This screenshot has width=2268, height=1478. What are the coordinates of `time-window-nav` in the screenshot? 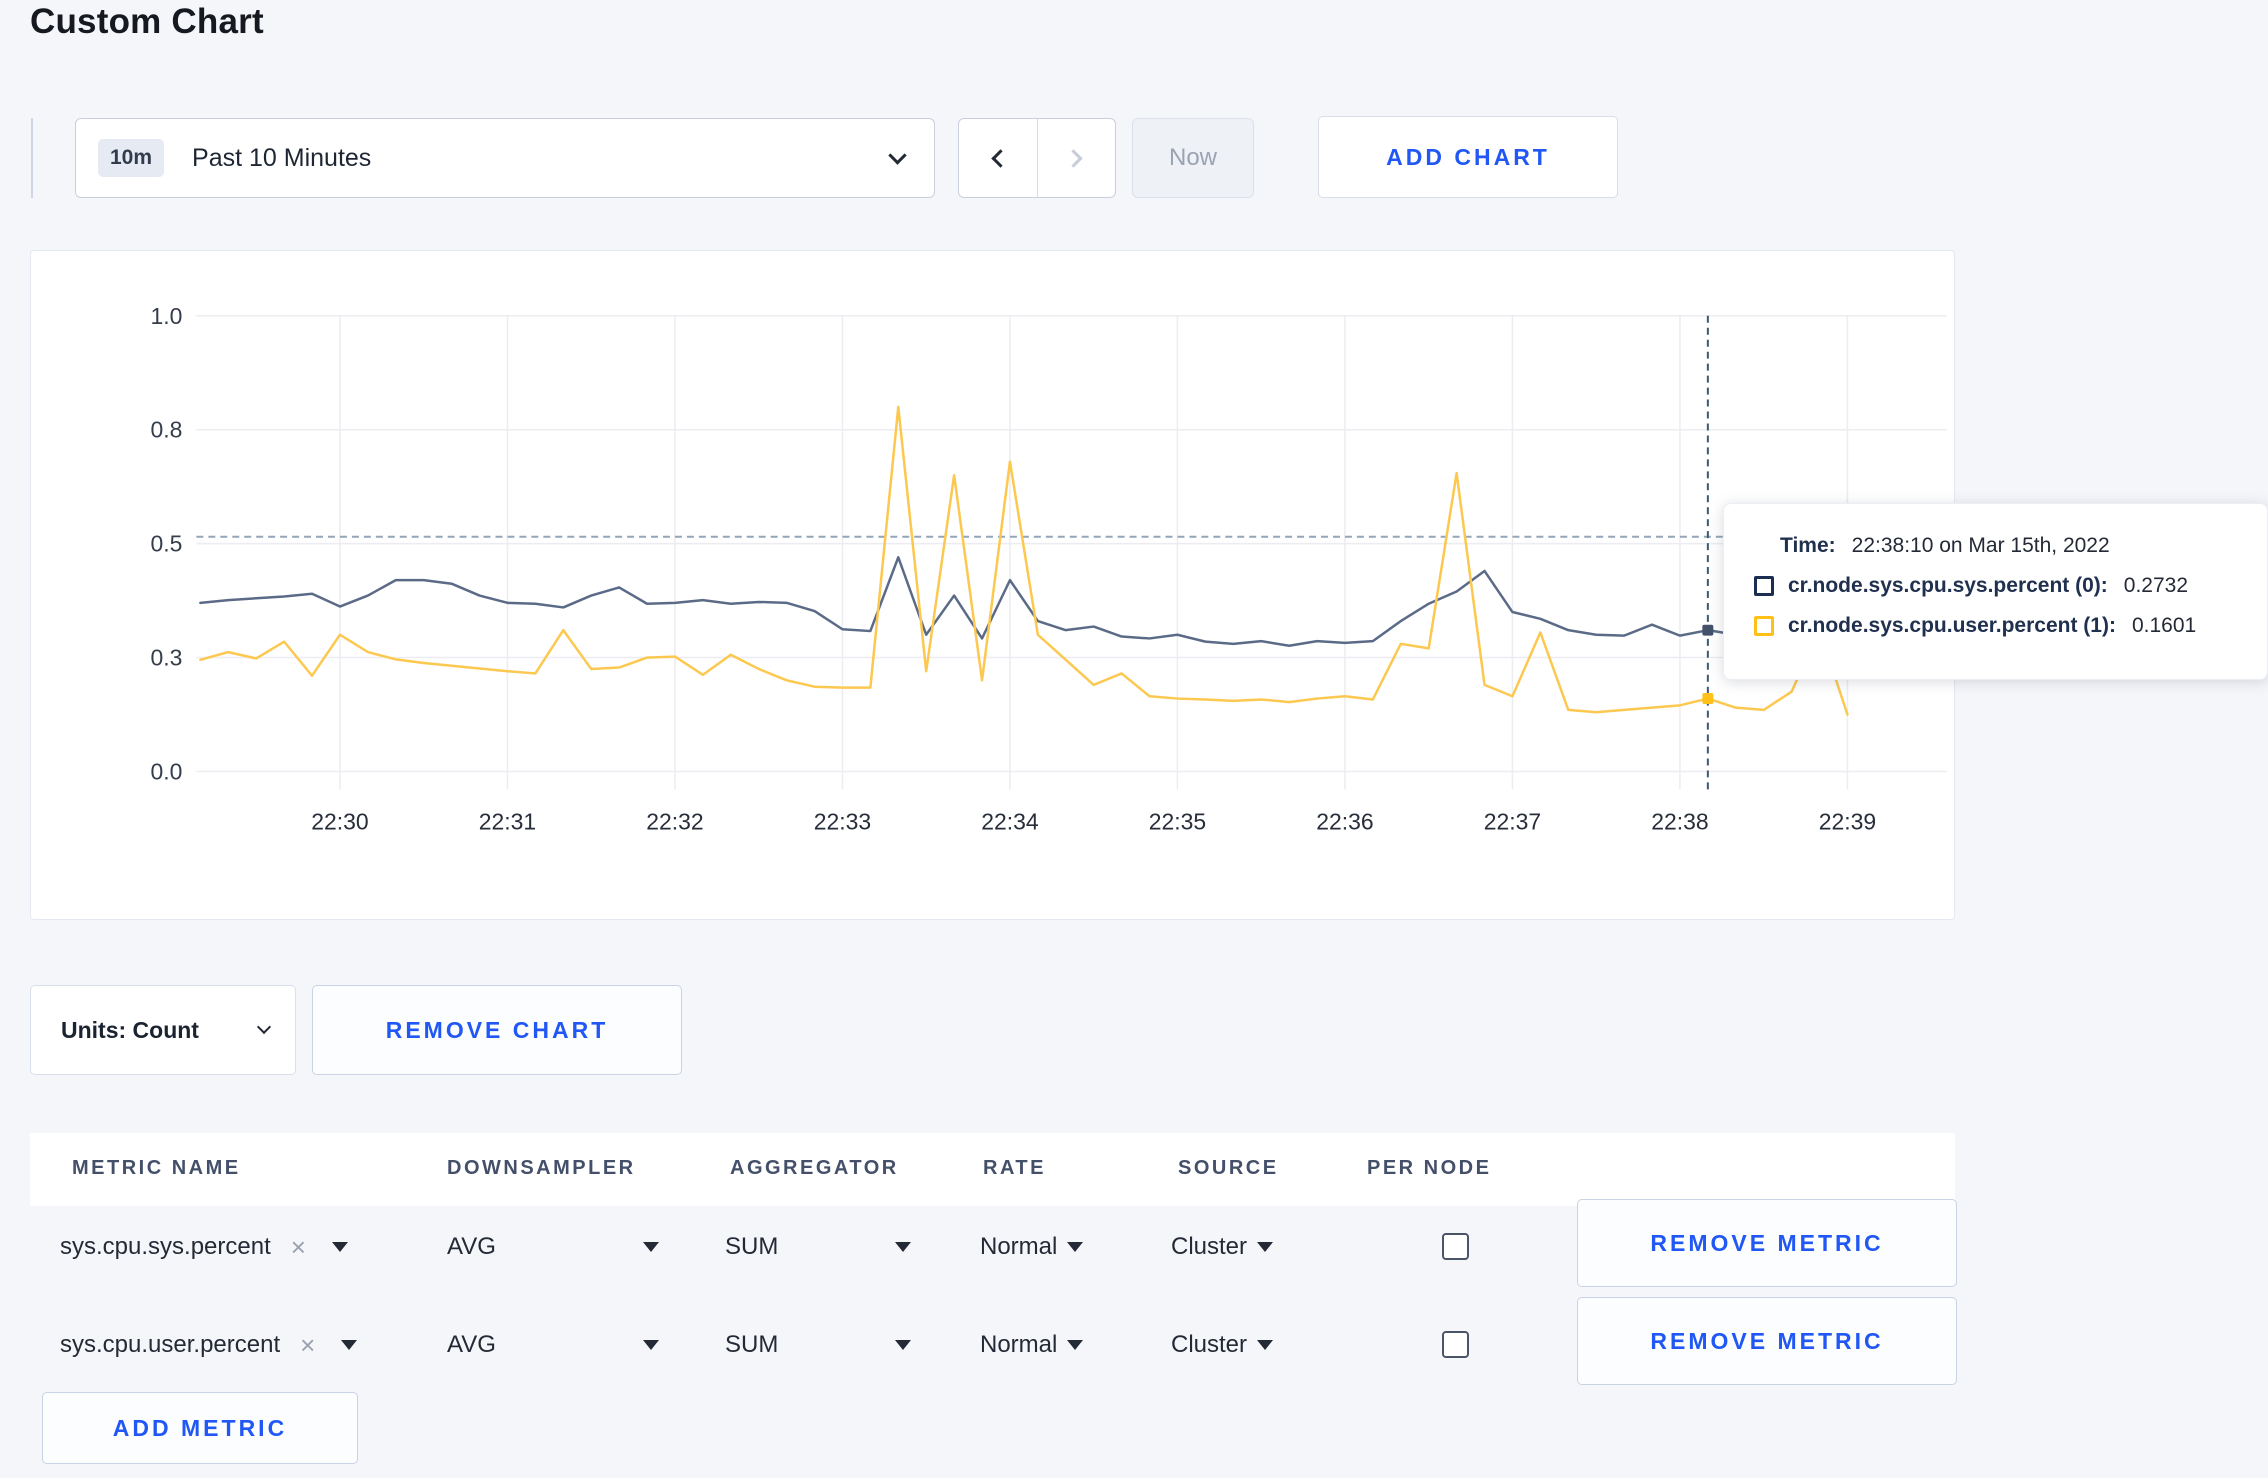 It's located at (1037, 158).